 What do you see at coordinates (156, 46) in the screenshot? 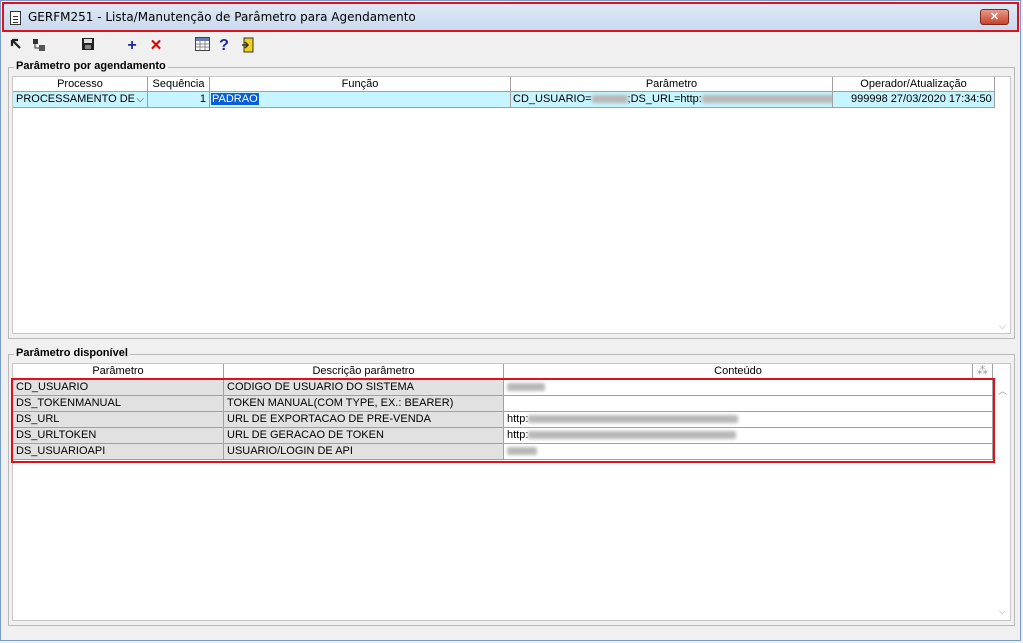
I see `delete-icon: ✕` at bounding box center [156, 46].